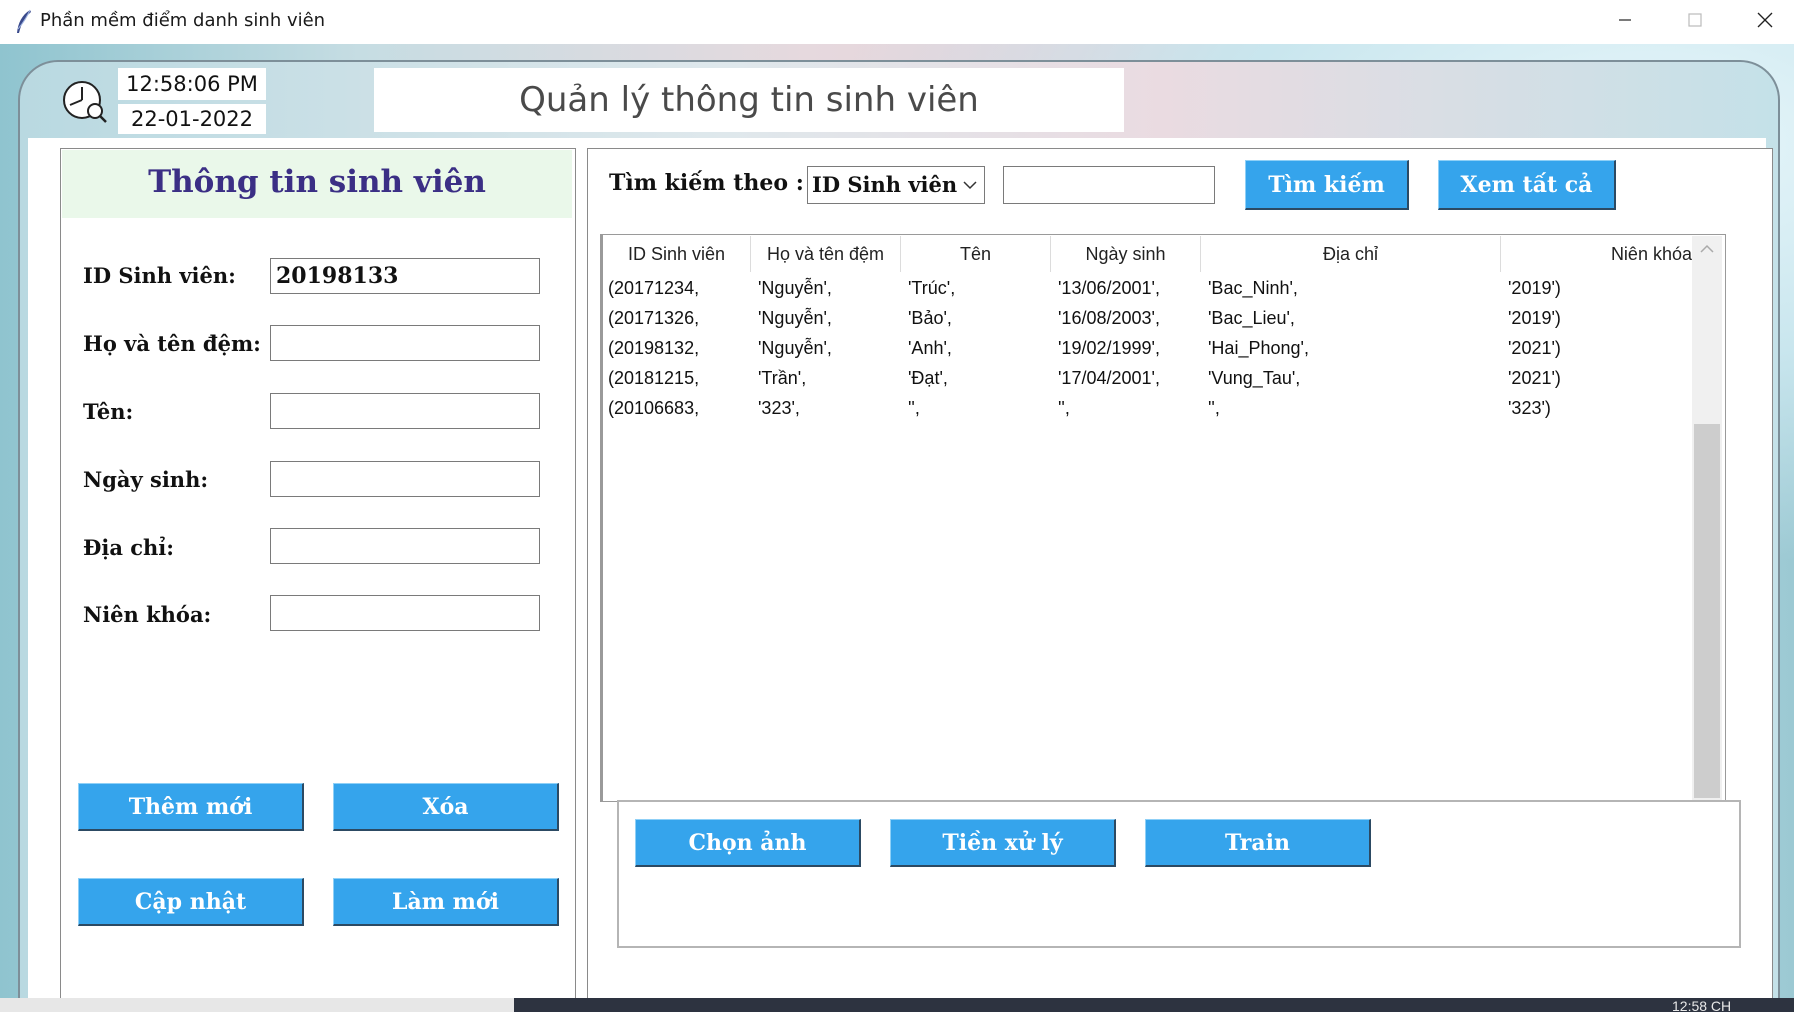  I want to click on chevron-down-icon, so click(970, 187).